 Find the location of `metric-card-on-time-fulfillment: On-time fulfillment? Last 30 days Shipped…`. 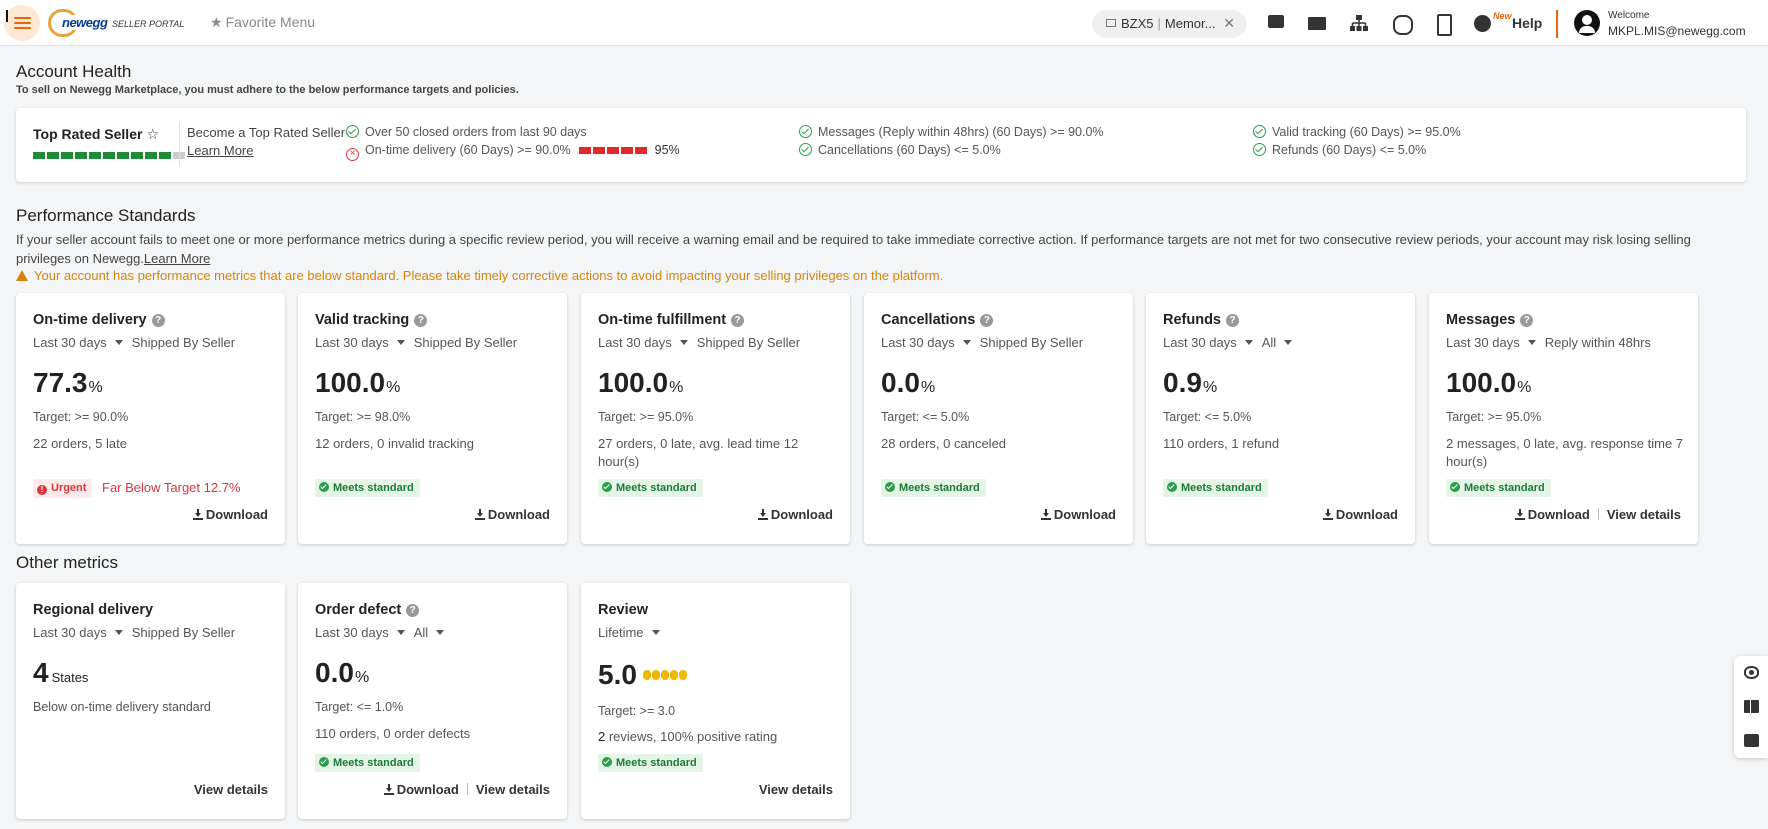

metric-card-on-time-fulfillment: On-time fulfillment? Last 30 days Shipped… is located at coordinates (715, 418).